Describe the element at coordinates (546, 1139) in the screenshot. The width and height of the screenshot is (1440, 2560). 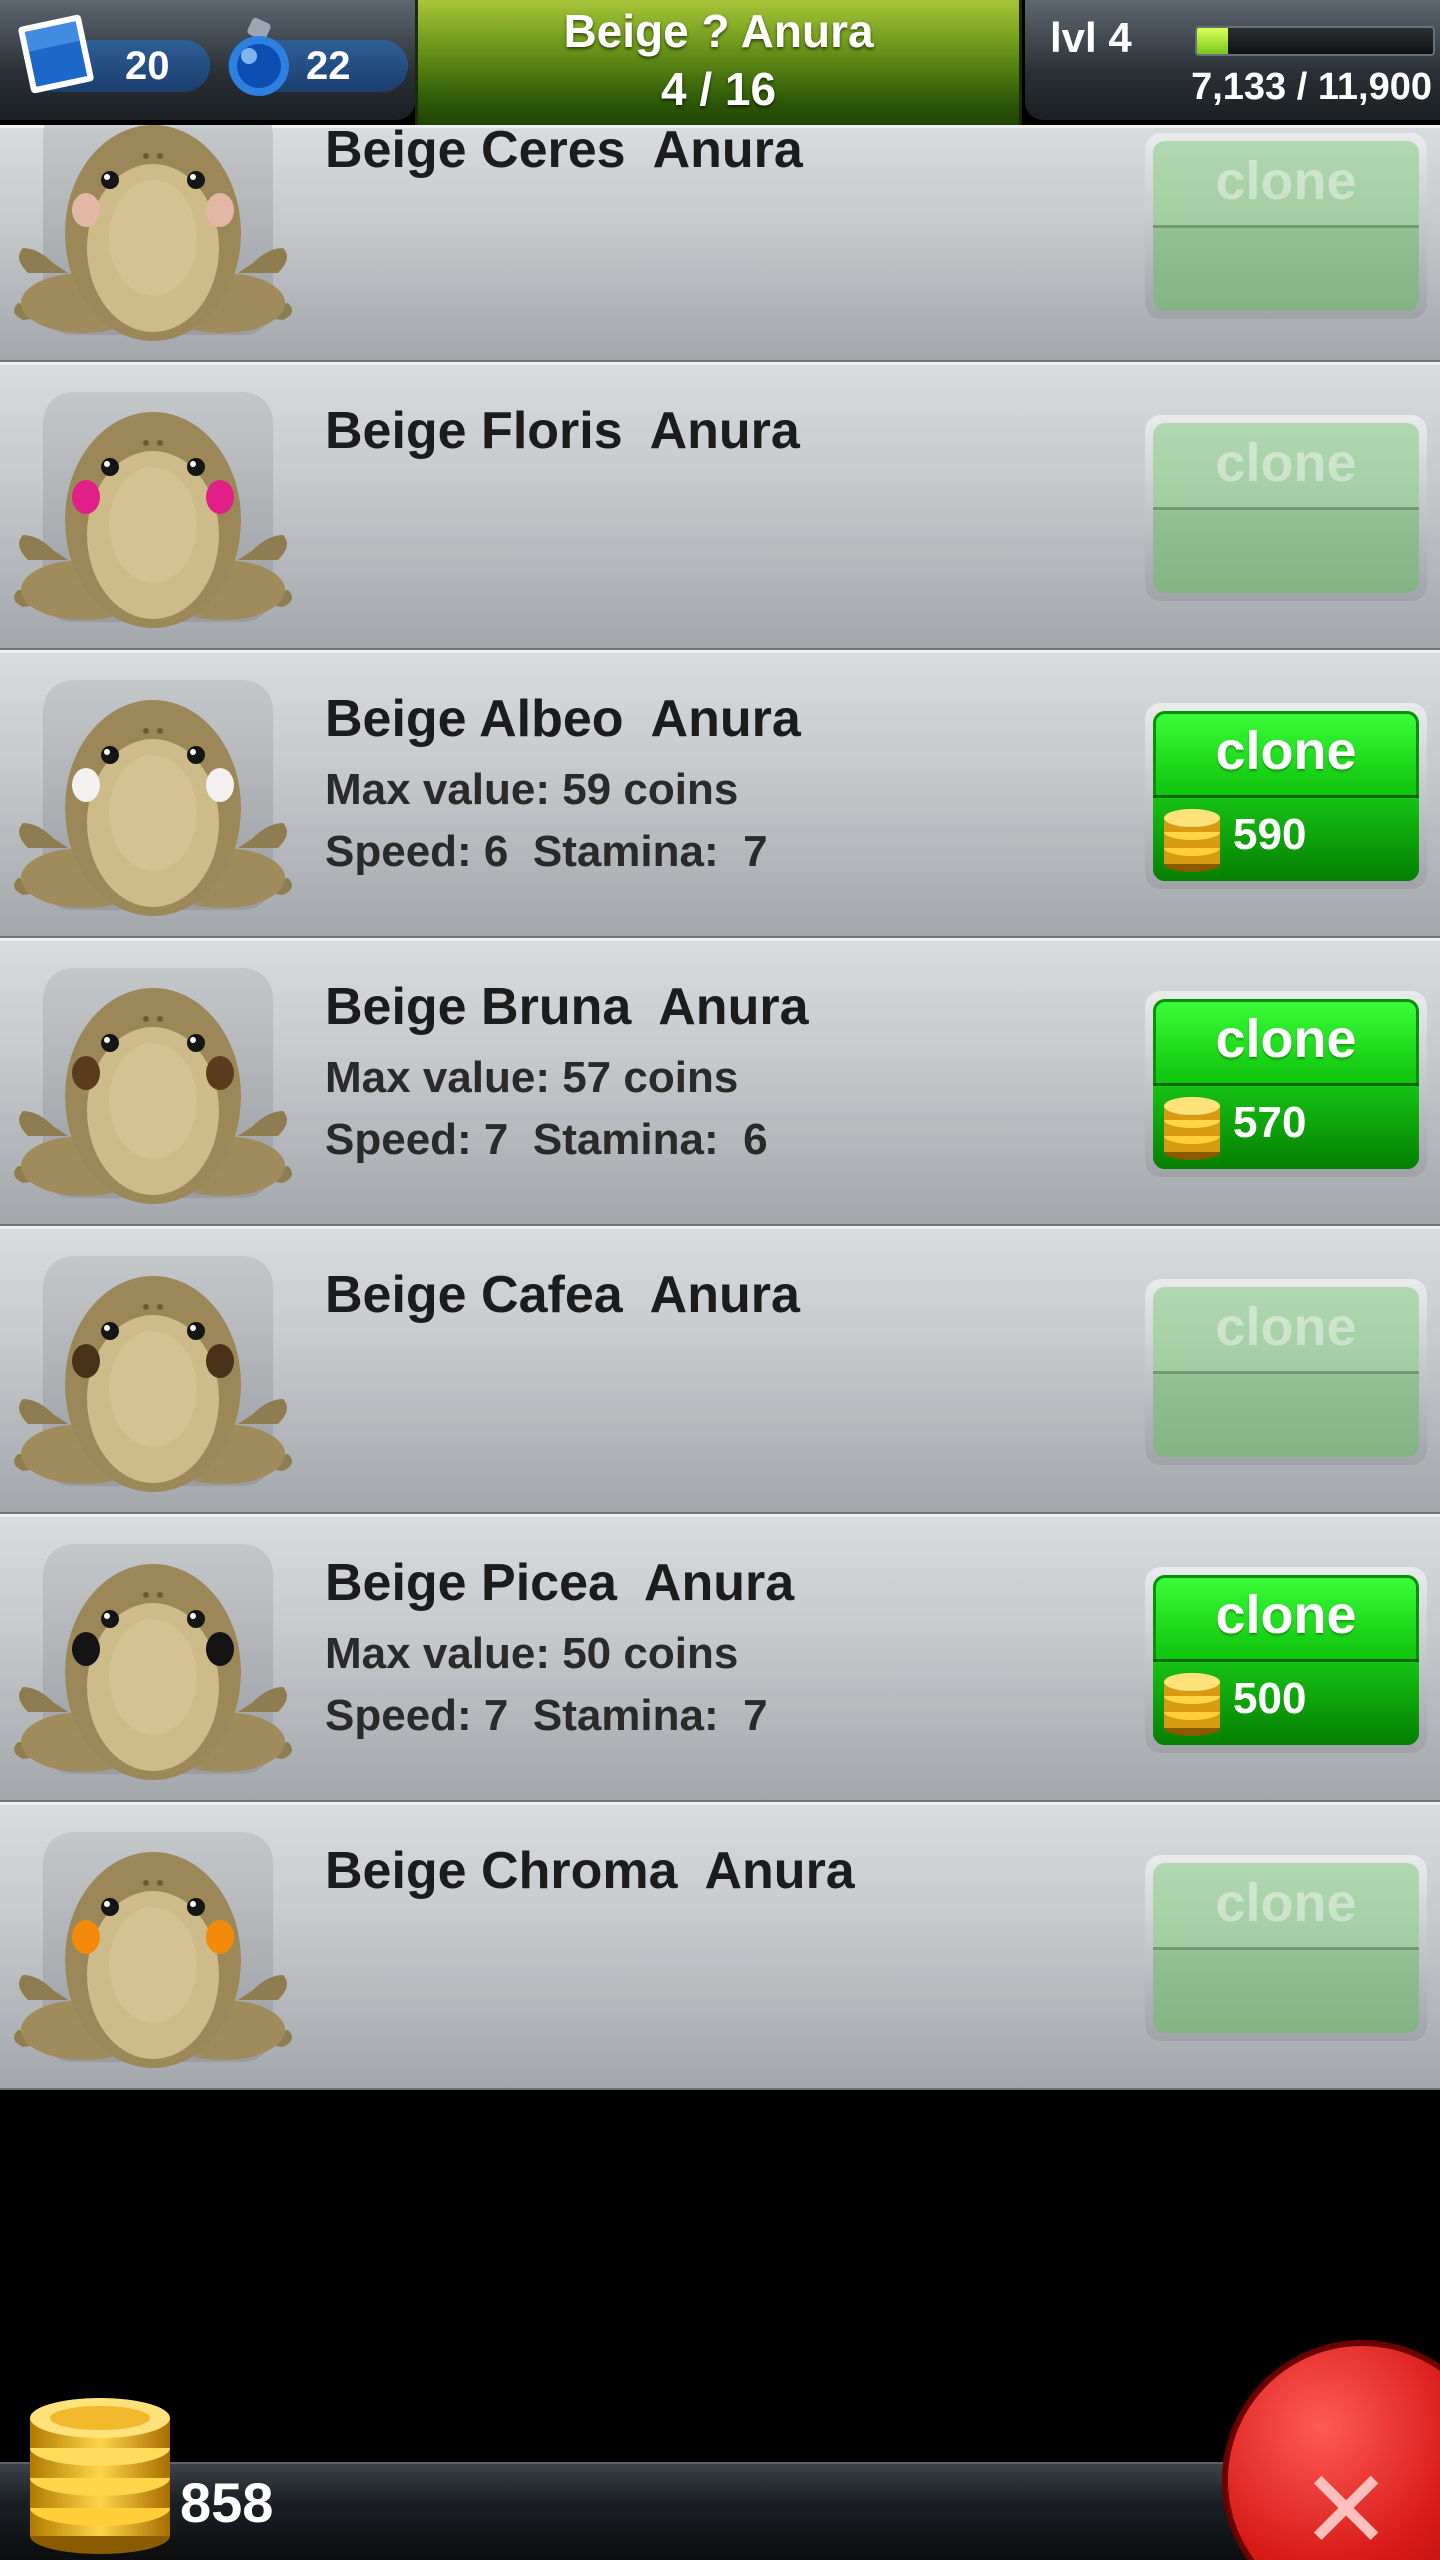
I see `frog-speed-stamina: Speed: 7 Stamina: 6` at that location.